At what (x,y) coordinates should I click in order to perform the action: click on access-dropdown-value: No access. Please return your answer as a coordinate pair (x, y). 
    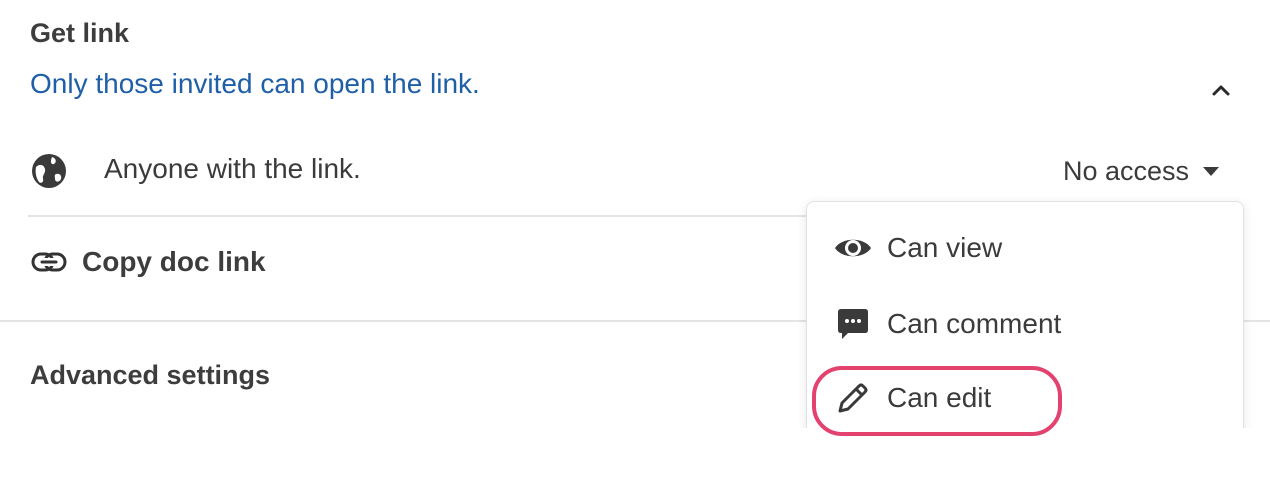
    Looking at the image, I should click on (1126, 170).